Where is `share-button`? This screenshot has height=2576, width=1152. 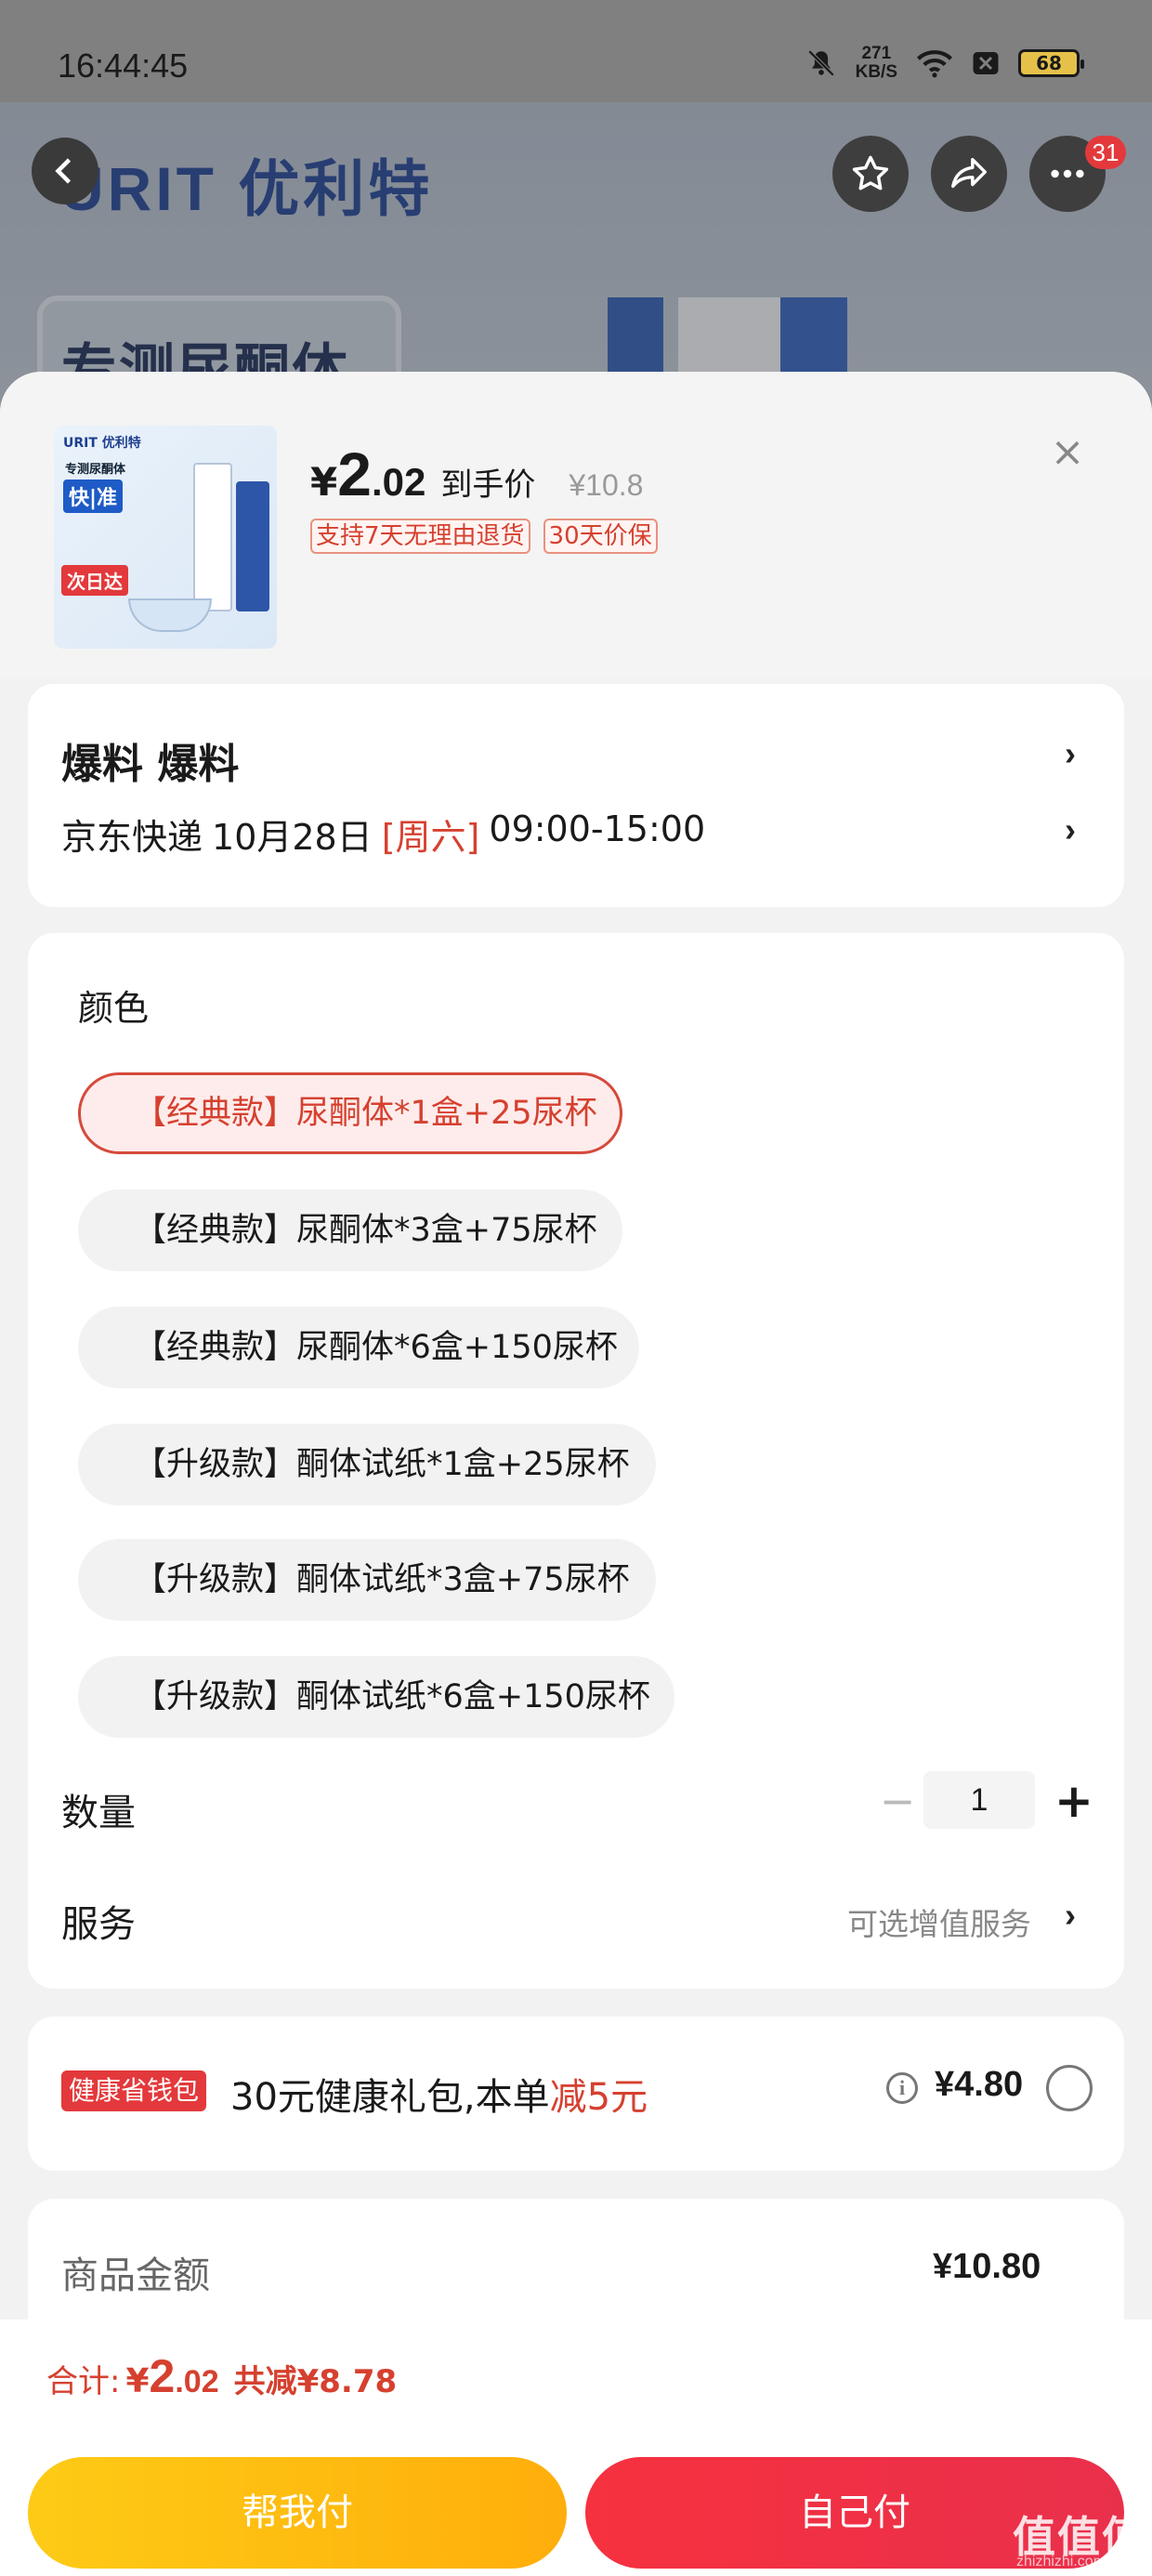 share-button is located at coordinates (969, 174).